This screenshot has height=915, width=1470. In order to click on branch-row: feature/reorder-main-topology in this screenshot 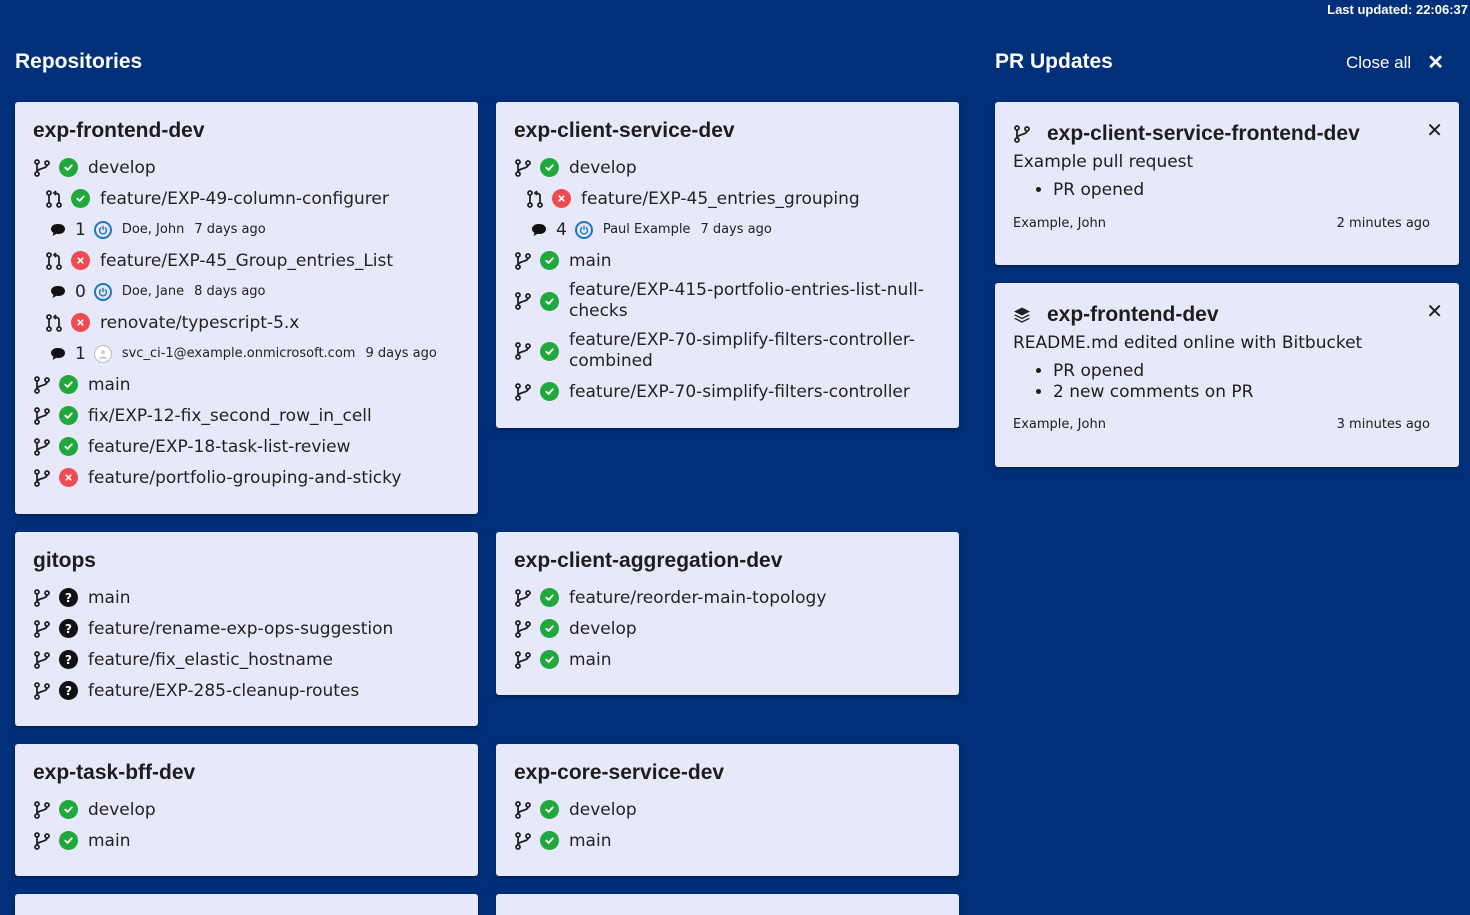, I will do `click(727, 597)`.